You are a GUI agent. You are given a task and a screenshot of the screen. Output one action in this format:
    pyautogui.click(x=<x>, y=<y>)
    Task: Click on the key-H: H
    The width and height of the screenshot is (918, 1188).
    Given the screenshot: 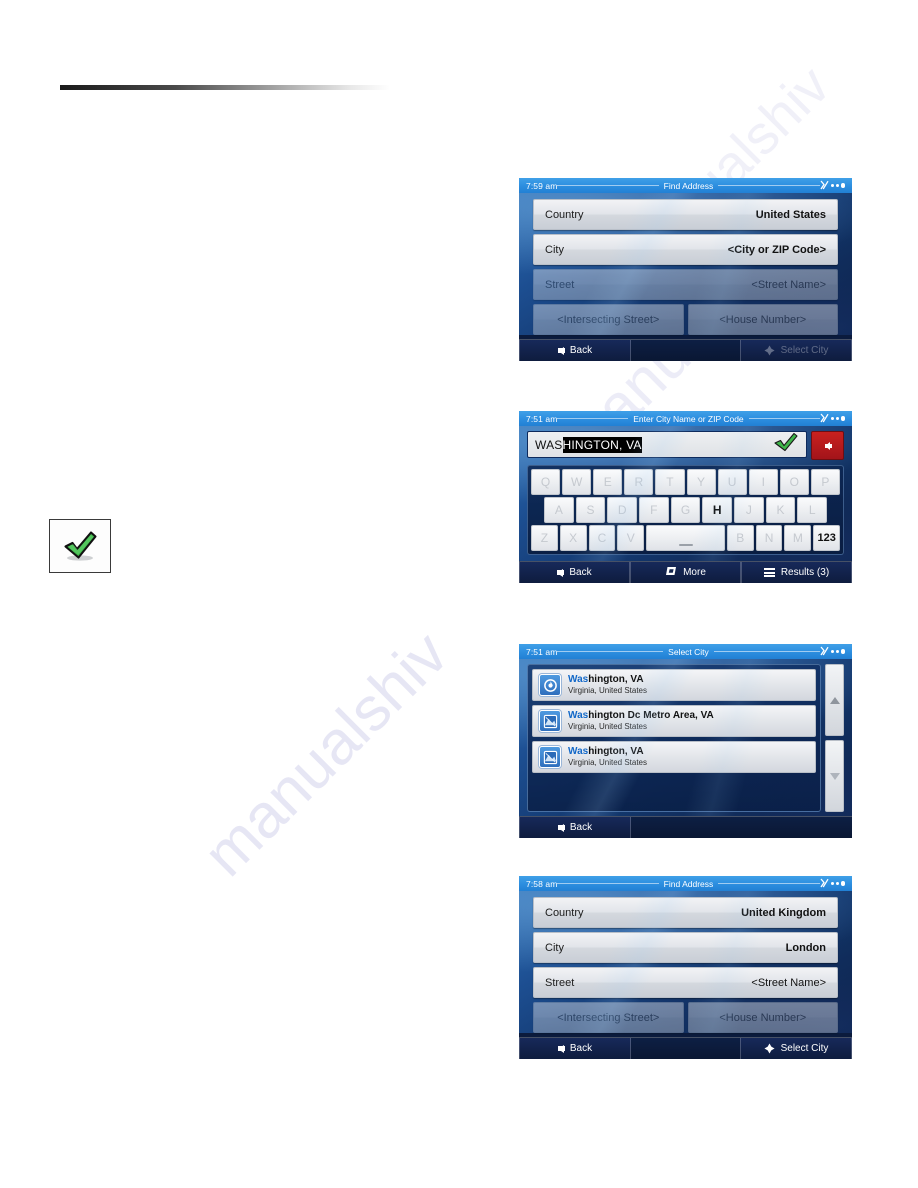 What is the action you would take?
    pyautogui.click(x=717, y=510)
    